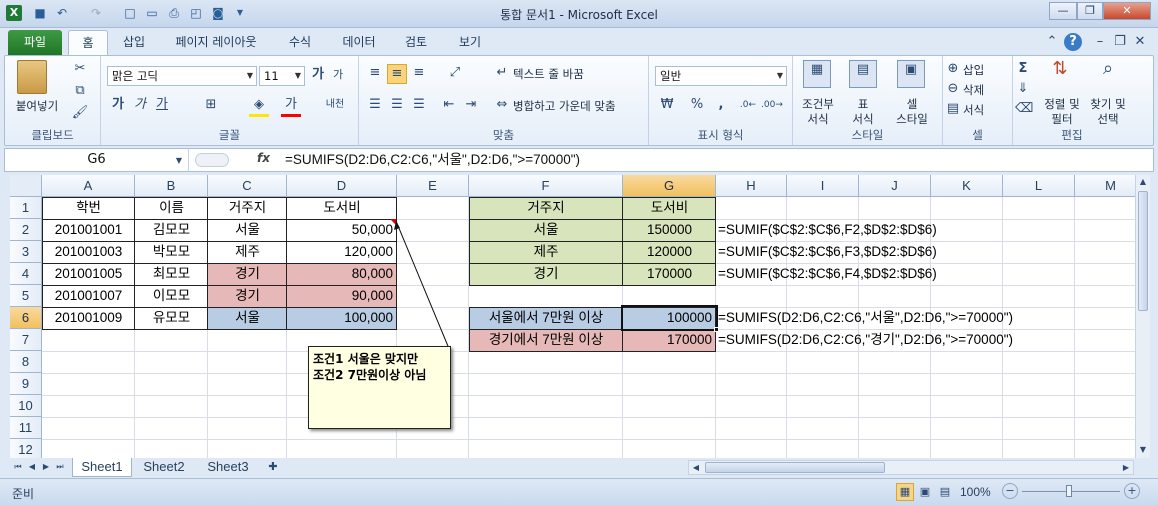  What do you see at coordinates (1143, 182) in the screenshot?
I see `scroll-up-icon: ▲` at bounding box center [1143, 182].